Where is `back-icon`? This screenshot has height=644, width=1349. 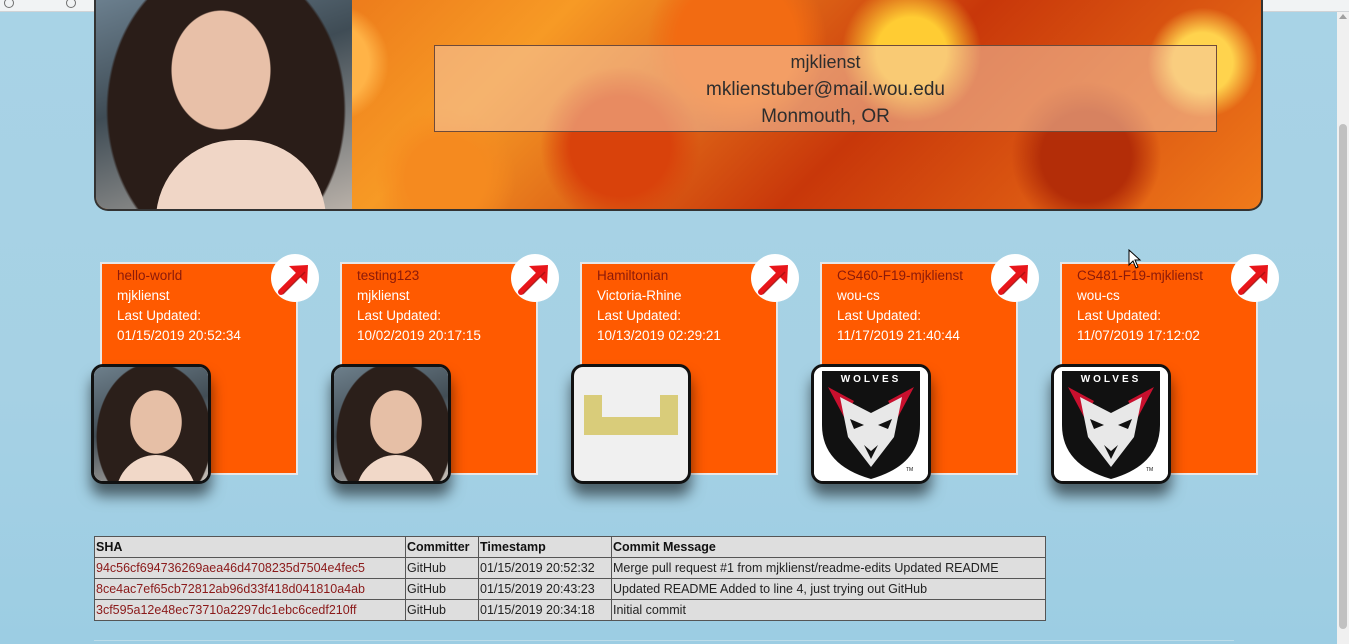 back-icon is located at coordinates (9, 4).